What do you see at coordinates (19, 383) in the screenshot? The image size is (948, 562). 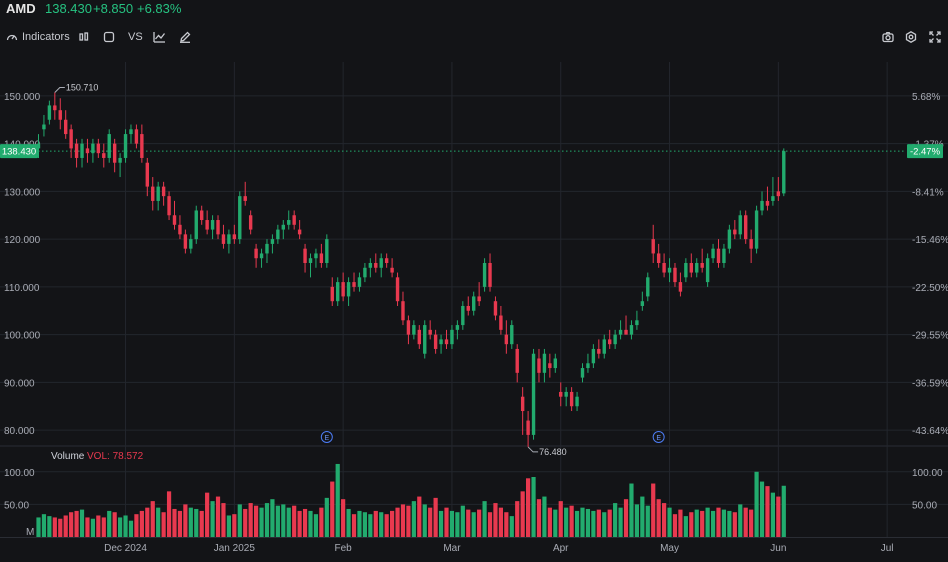 I see `price-axis-tick: 90.000` at bounding box center [19, 383].